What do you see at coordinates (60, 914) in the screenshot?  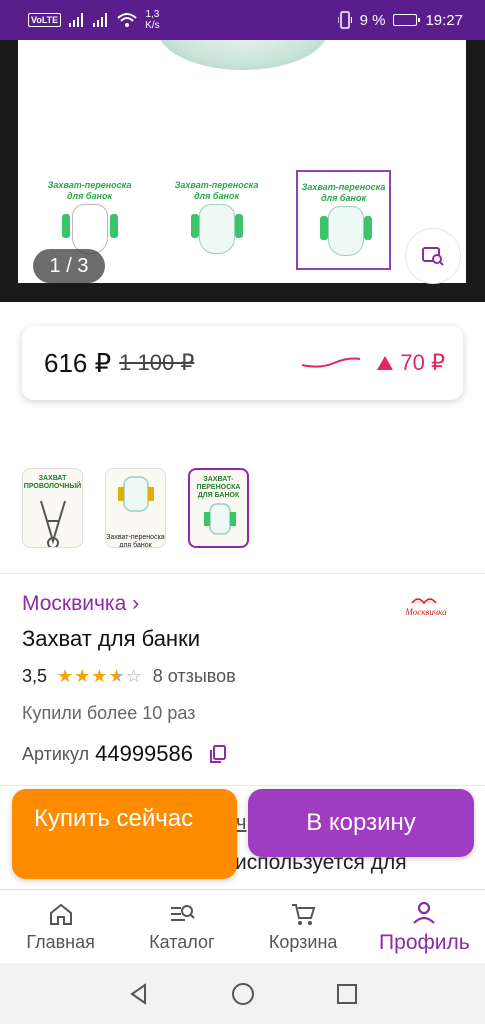 I see `home-icon` at bounding box center [60, 914].